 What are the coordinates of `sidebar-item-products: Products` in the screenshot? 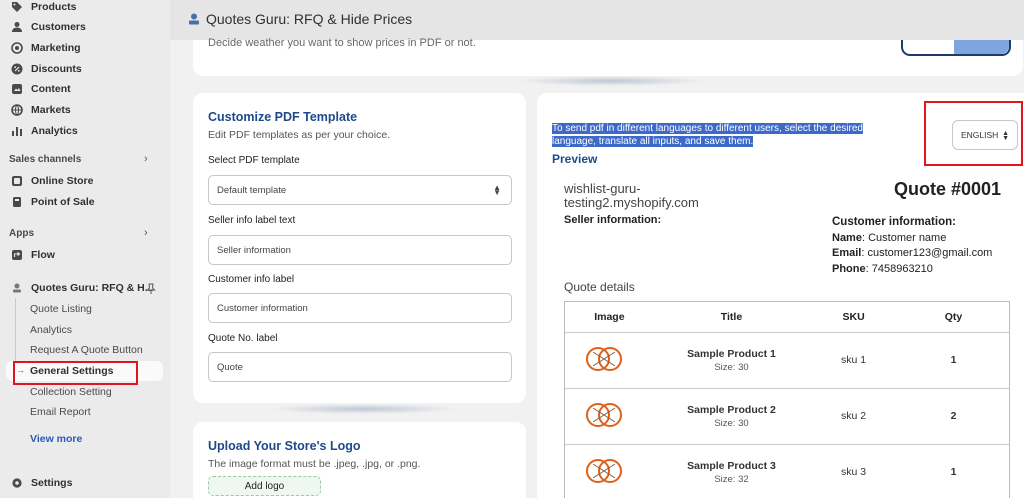 It's located at (42, 8).